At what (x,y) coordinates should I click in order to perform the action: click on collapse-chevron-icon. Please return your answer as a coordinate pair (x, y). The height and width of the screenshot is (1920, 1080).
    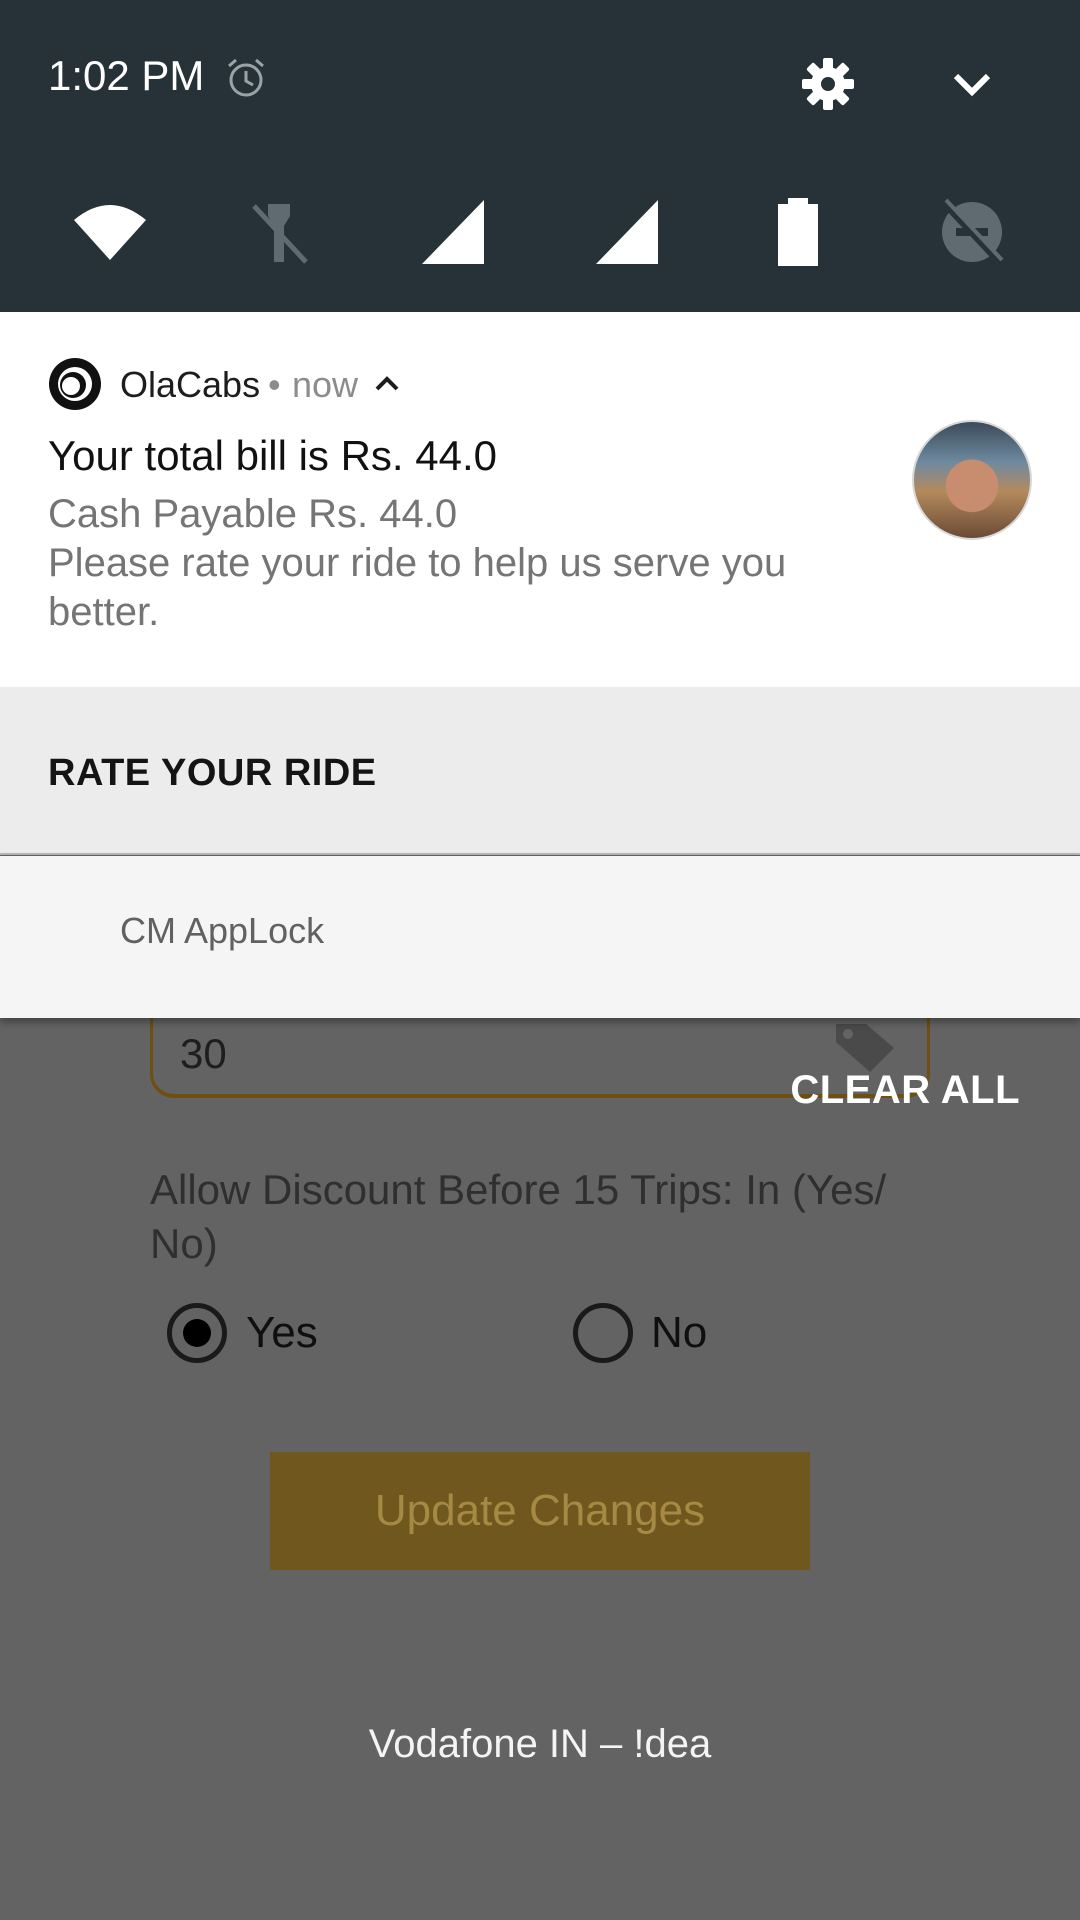
    Looking at the image, I should click on (387, 383).